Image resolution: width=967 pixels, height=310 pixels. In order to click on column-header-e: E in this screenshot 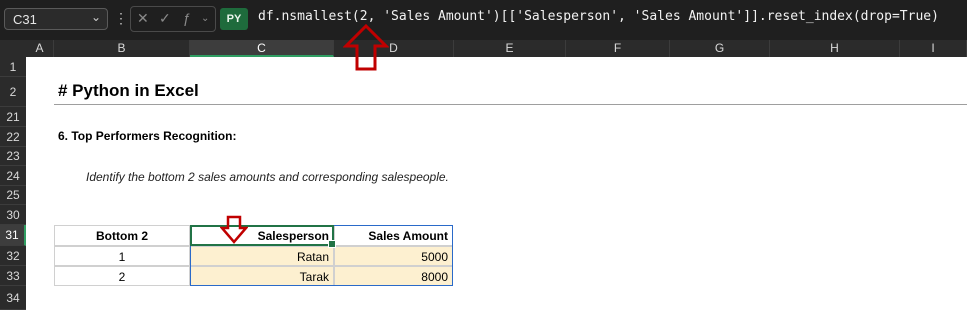, I will do `click(510, 48)`.